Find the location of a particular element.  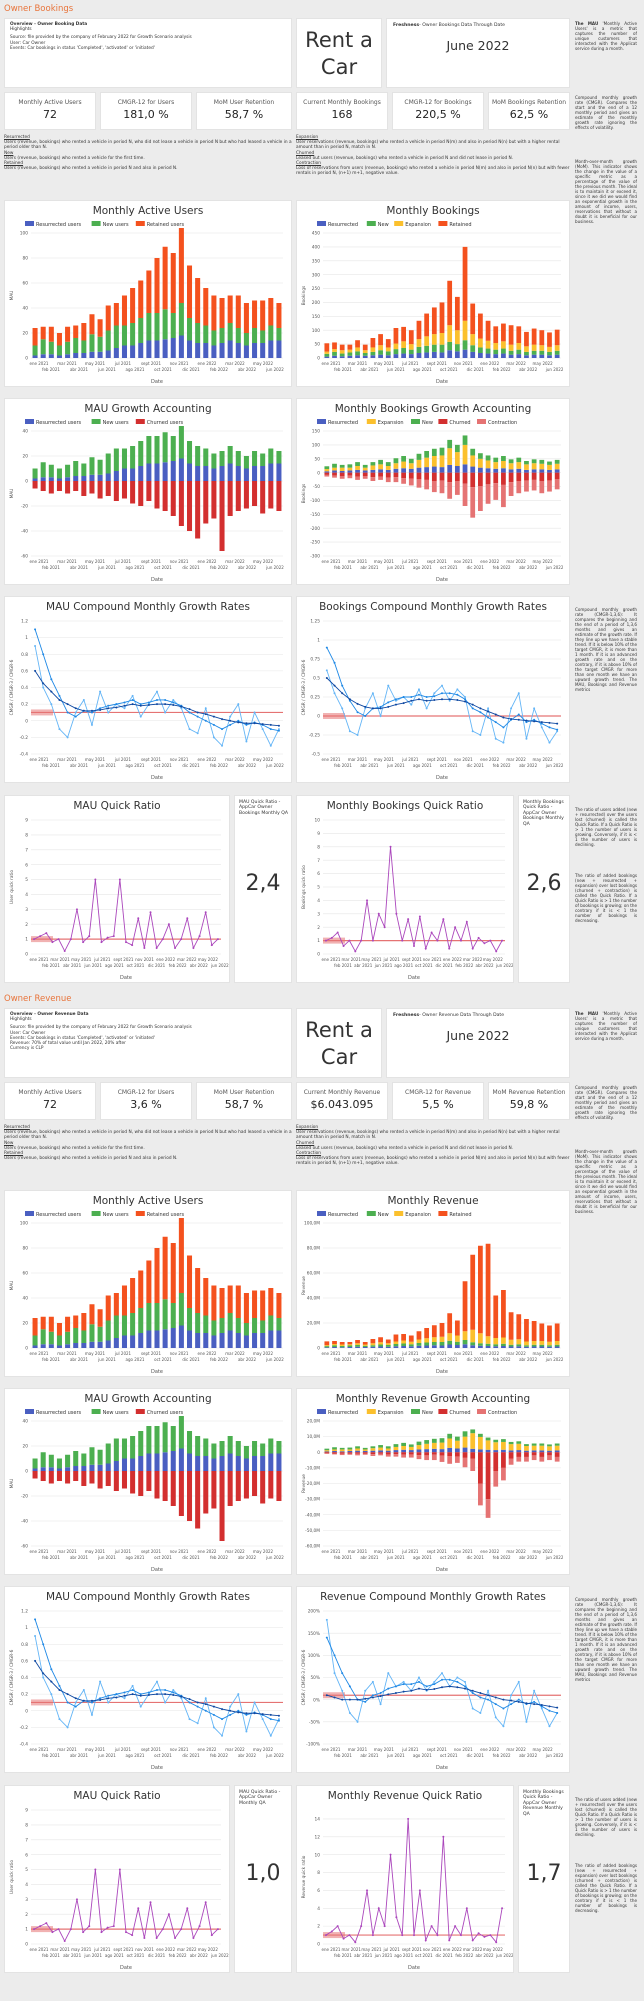

y-tick-label: 60 is located at coordinates (26, 284).